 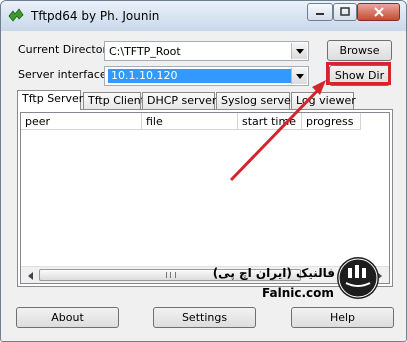 I want to click on tab-log-viewer: Log viewer, so click(x=323, y=100).